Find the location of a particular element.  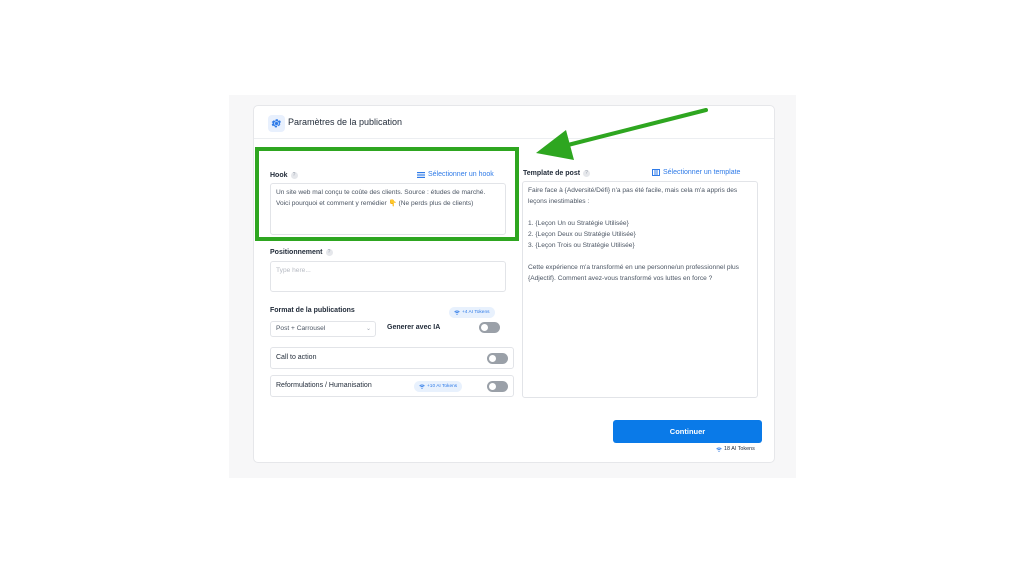

format-label: Format de la publications is located at coordinates (312, 310).